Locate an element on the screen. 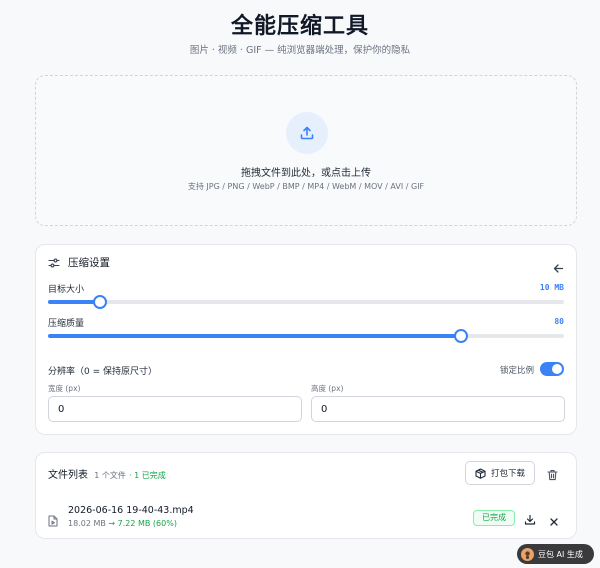  package-icon is located at coordinates (480, 473).